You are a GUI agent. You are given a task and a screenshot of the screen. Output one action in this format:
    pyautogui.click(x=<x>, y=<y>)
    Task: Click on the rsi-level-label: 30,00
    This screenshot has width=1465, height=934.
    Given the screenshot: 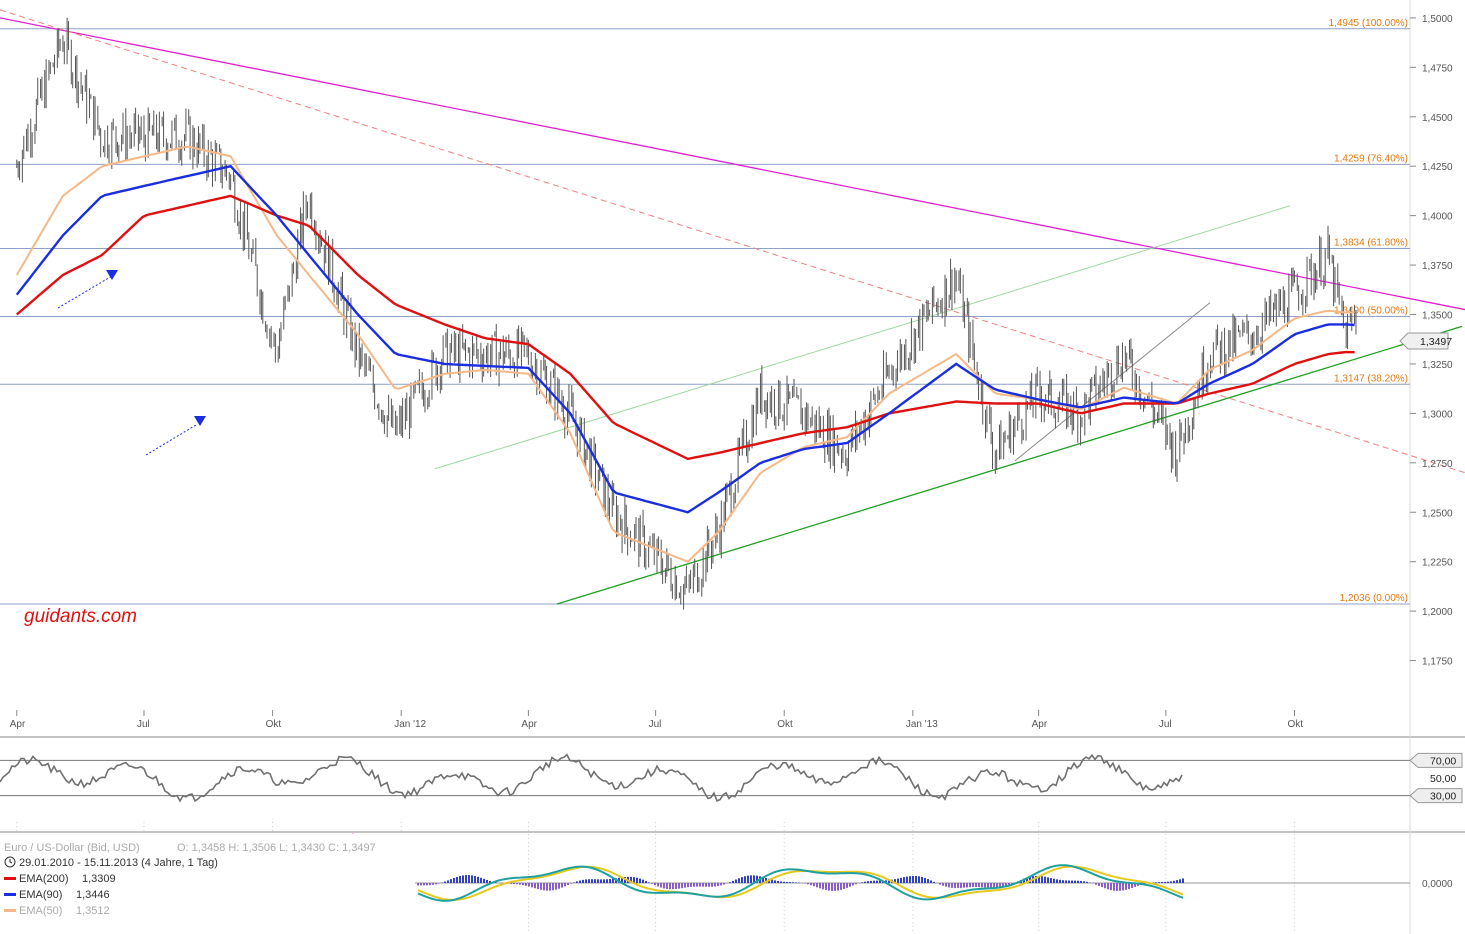 What is the action you would take?
    pyautogui.click(x=1443, y=797)
    